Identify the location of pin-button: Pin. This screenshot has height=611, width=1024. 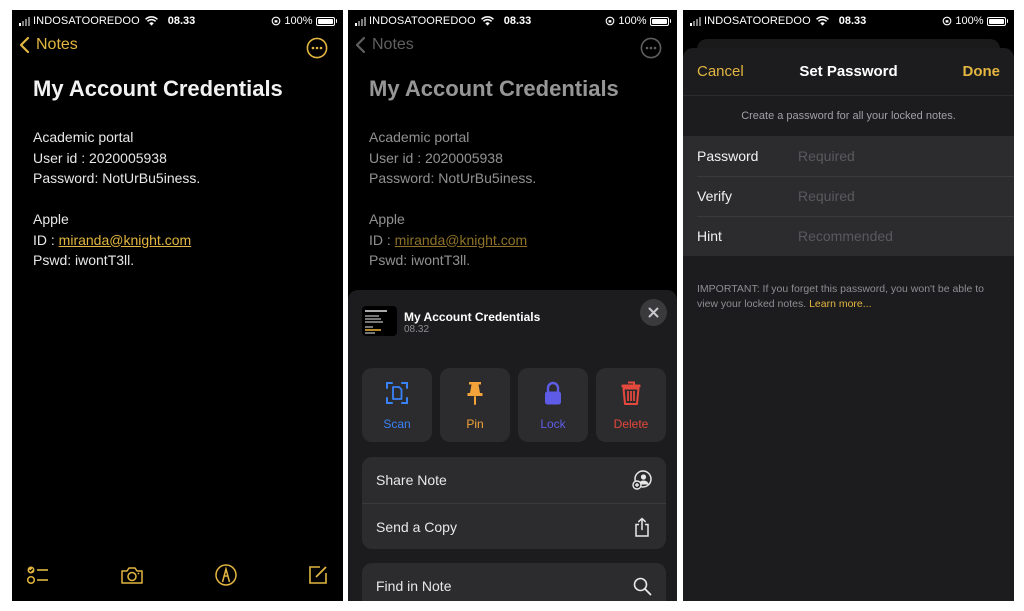
(475, 405).